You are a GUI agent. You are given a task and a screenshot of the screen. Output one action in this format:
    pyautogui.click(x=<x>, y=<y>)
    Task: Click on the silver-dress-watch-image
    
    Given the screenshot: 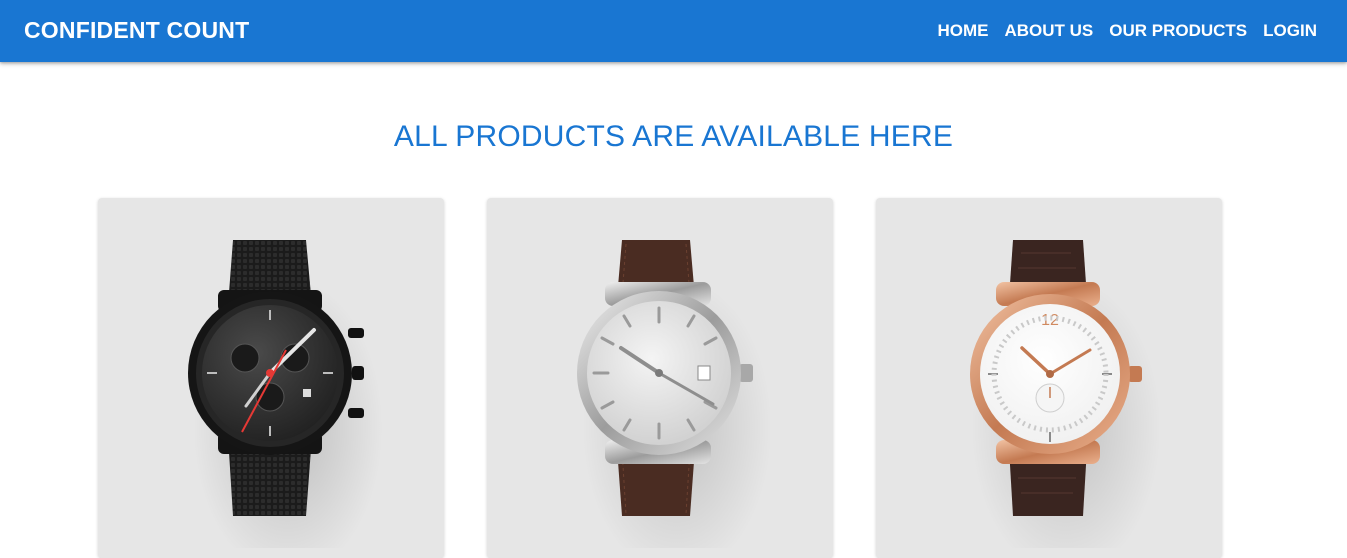 What is the action you would take?
    pyautogui.click(x=674, y=394)
    